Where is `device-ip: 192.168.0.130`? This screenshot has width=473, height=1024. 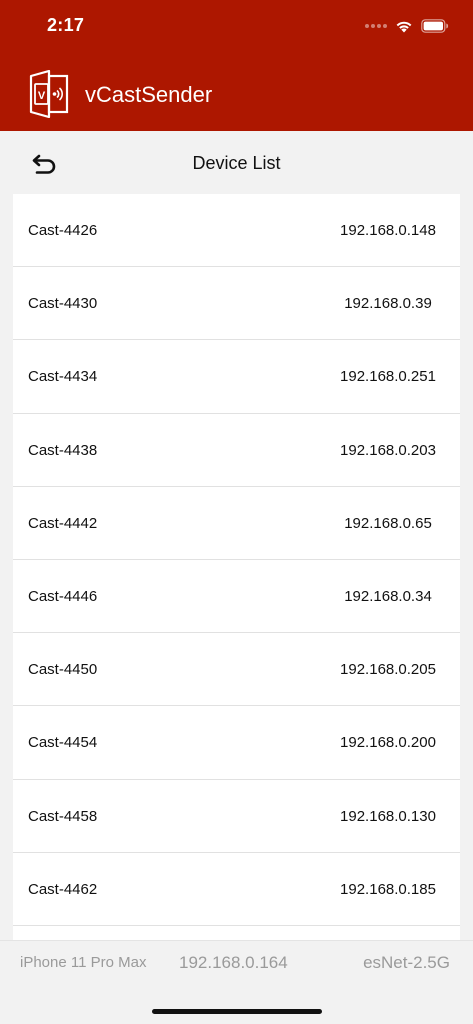
device-ip: 192.168.0.130 is located at coordinates (388, 816).